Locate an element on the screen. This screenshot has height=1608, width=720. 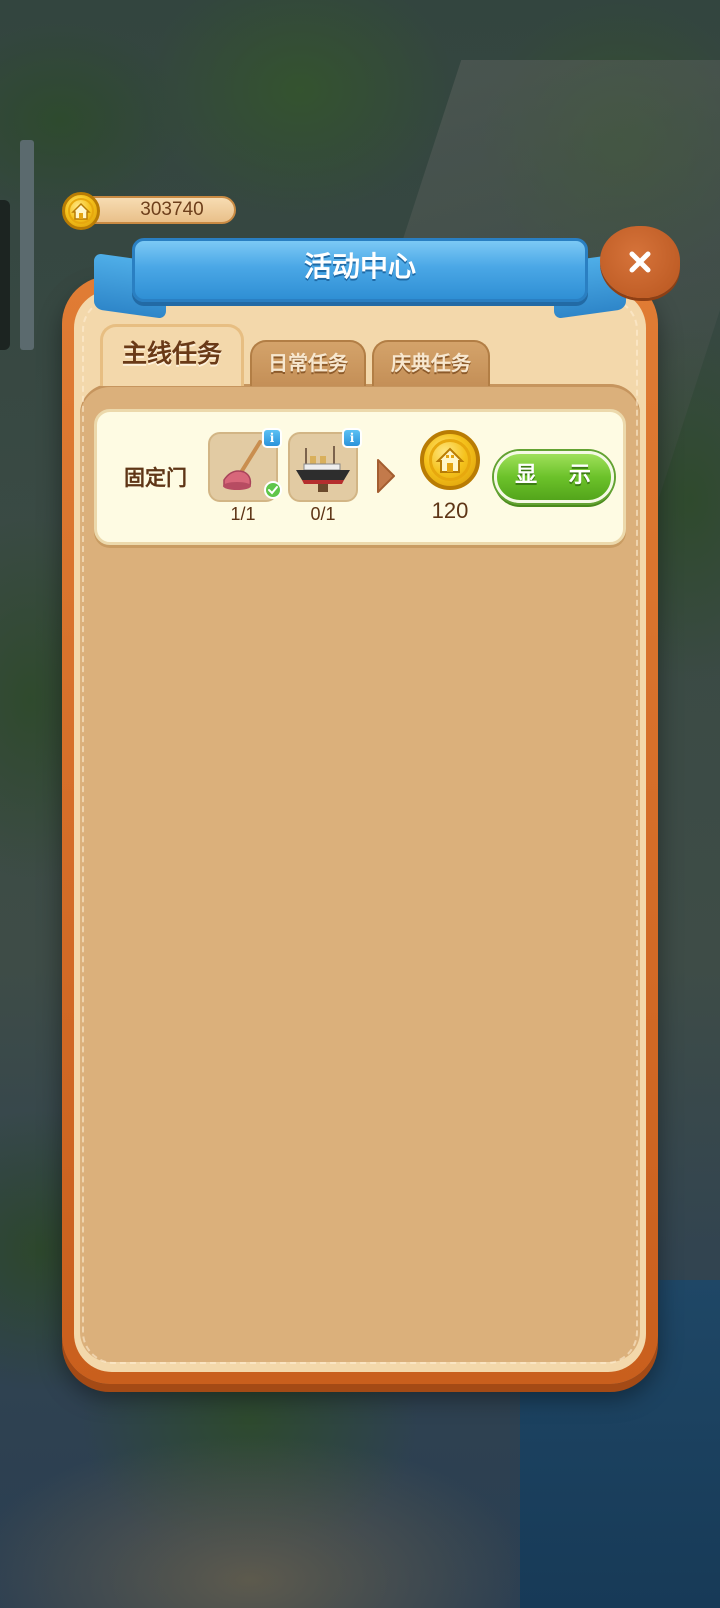
show-button-label: 显 示 is located at coordinates (559, 475).